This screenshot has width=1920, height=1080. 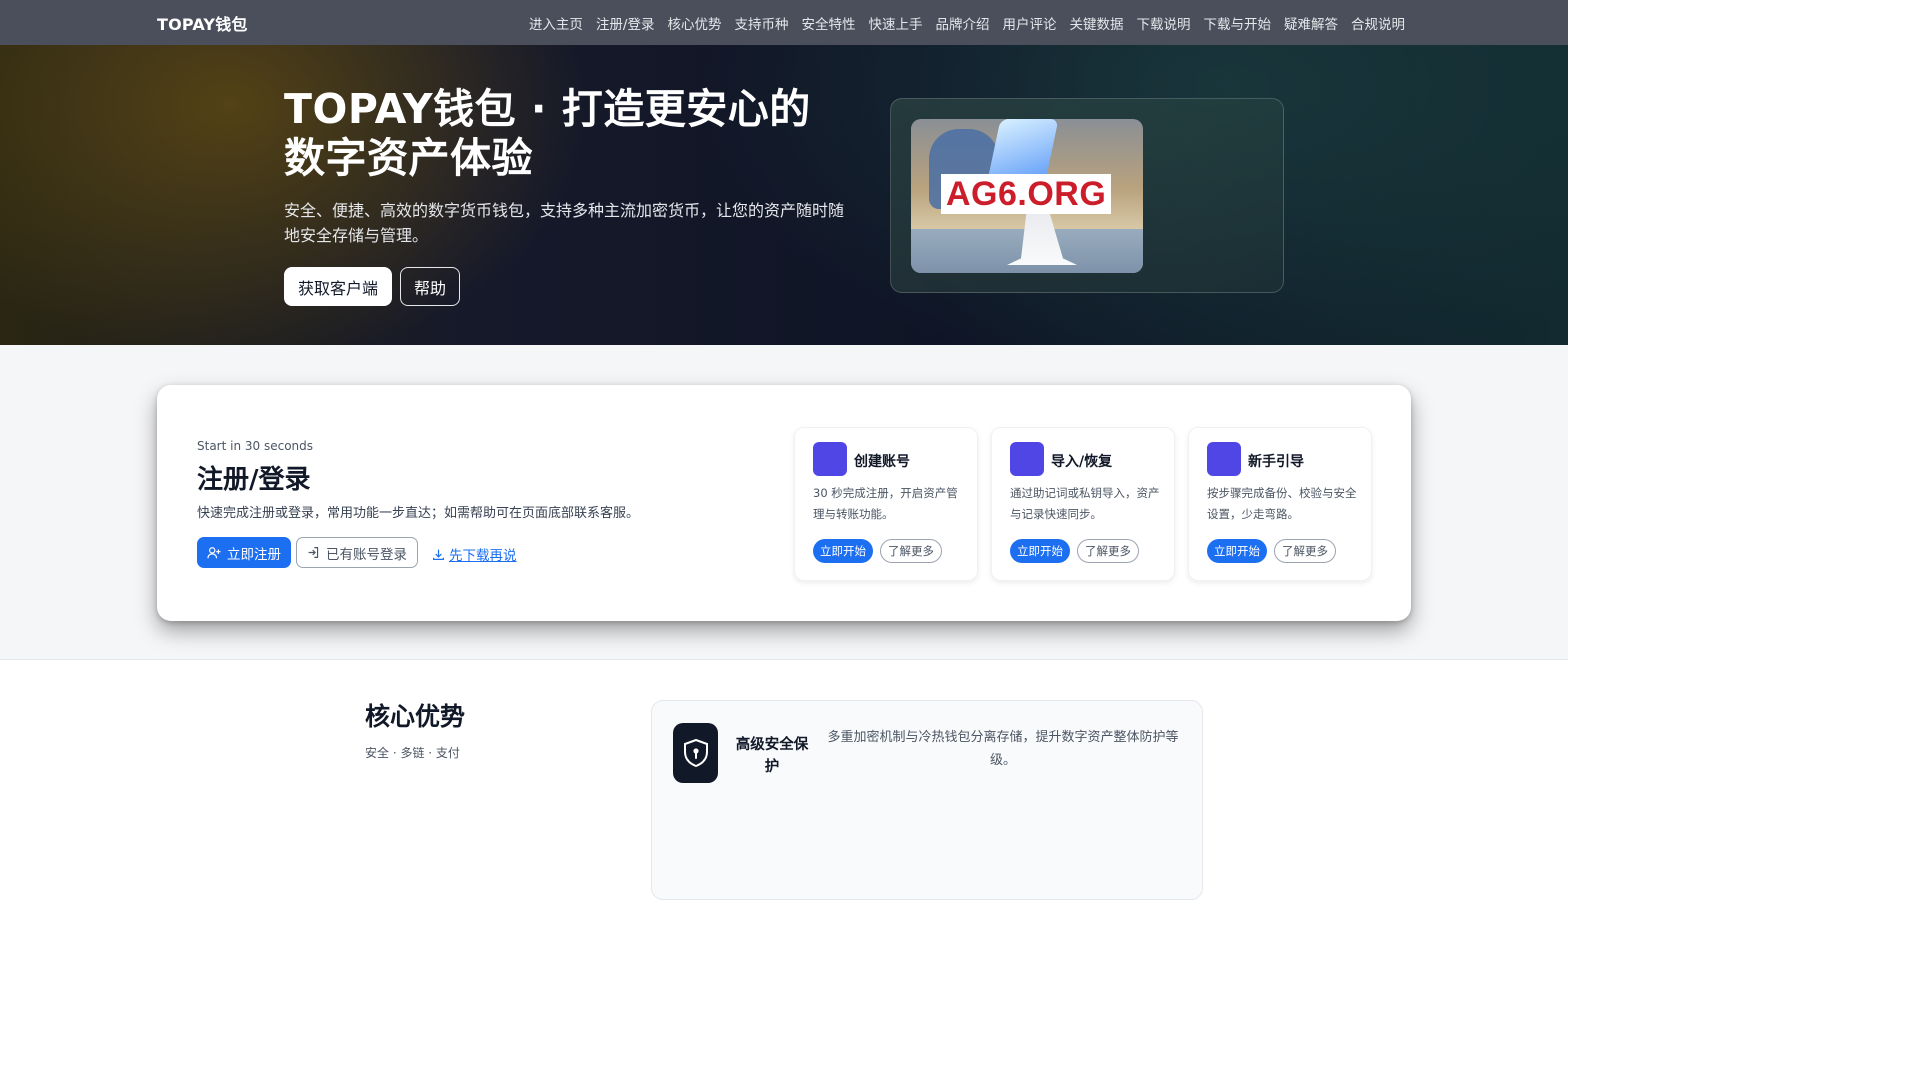 I want to click on login-button-label: 已有账号登录, so click(x=366, y=554).